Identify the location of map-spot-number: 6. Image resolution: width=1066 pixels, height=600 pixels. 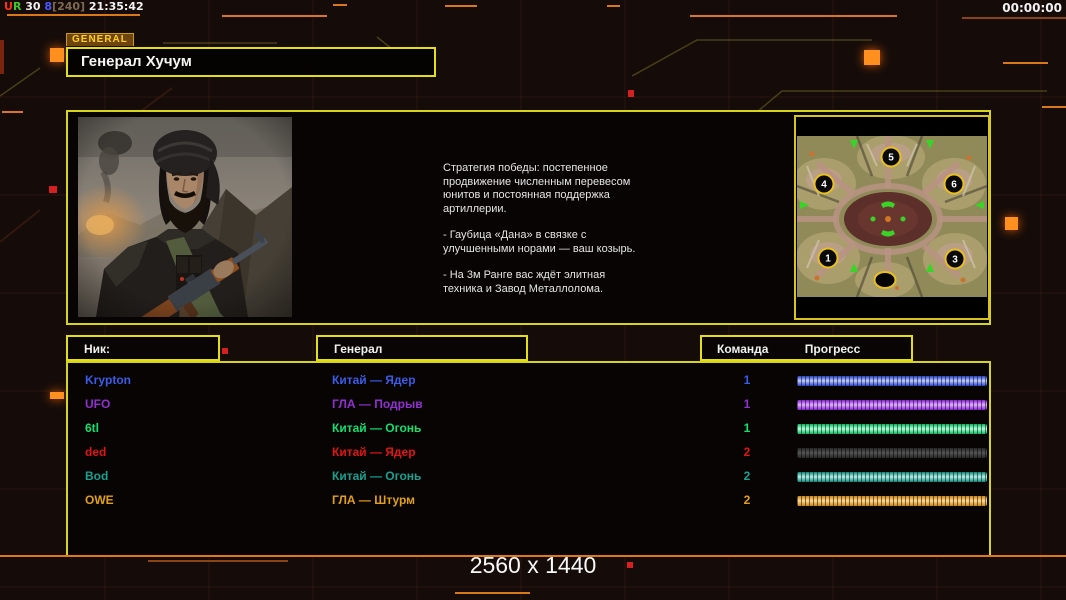
(954, 185).